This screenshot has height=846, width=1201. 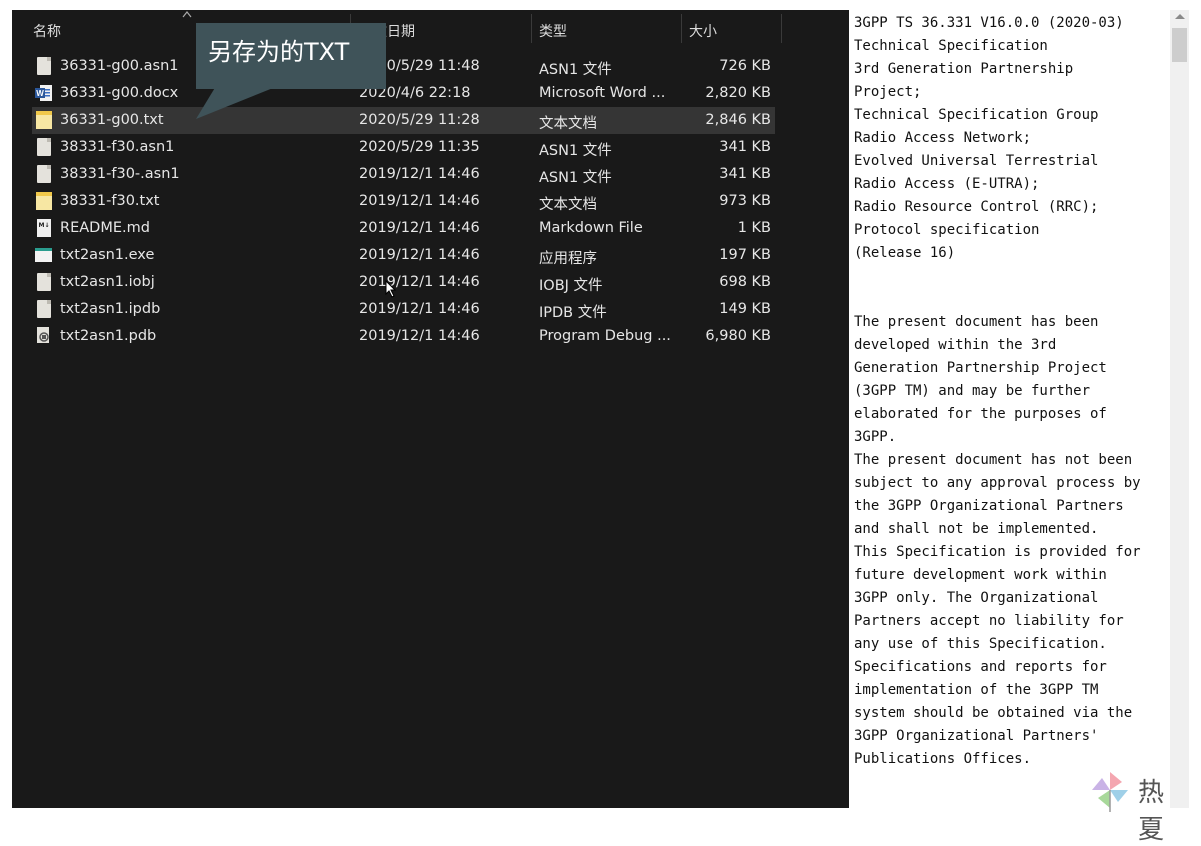 What do you see at coordinates (1110, 792) in the screenshot?
I see `pinwheel-icon` at bounding box center [1110, 792].